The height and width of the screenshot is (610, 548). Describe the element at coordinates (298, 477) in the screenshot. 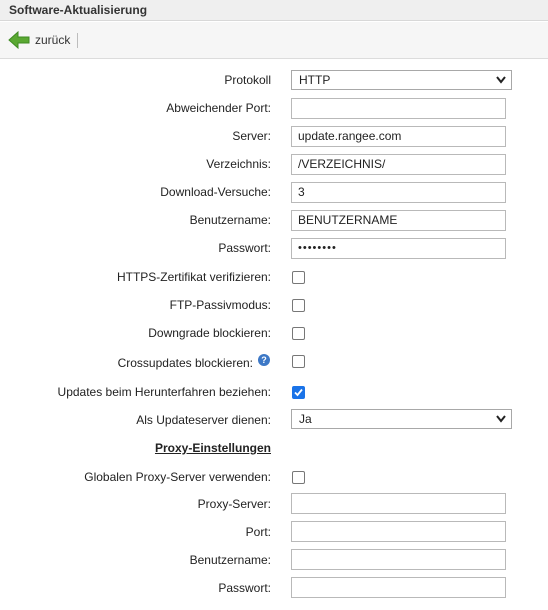

I see `global-proxy-checkbox` at that location.